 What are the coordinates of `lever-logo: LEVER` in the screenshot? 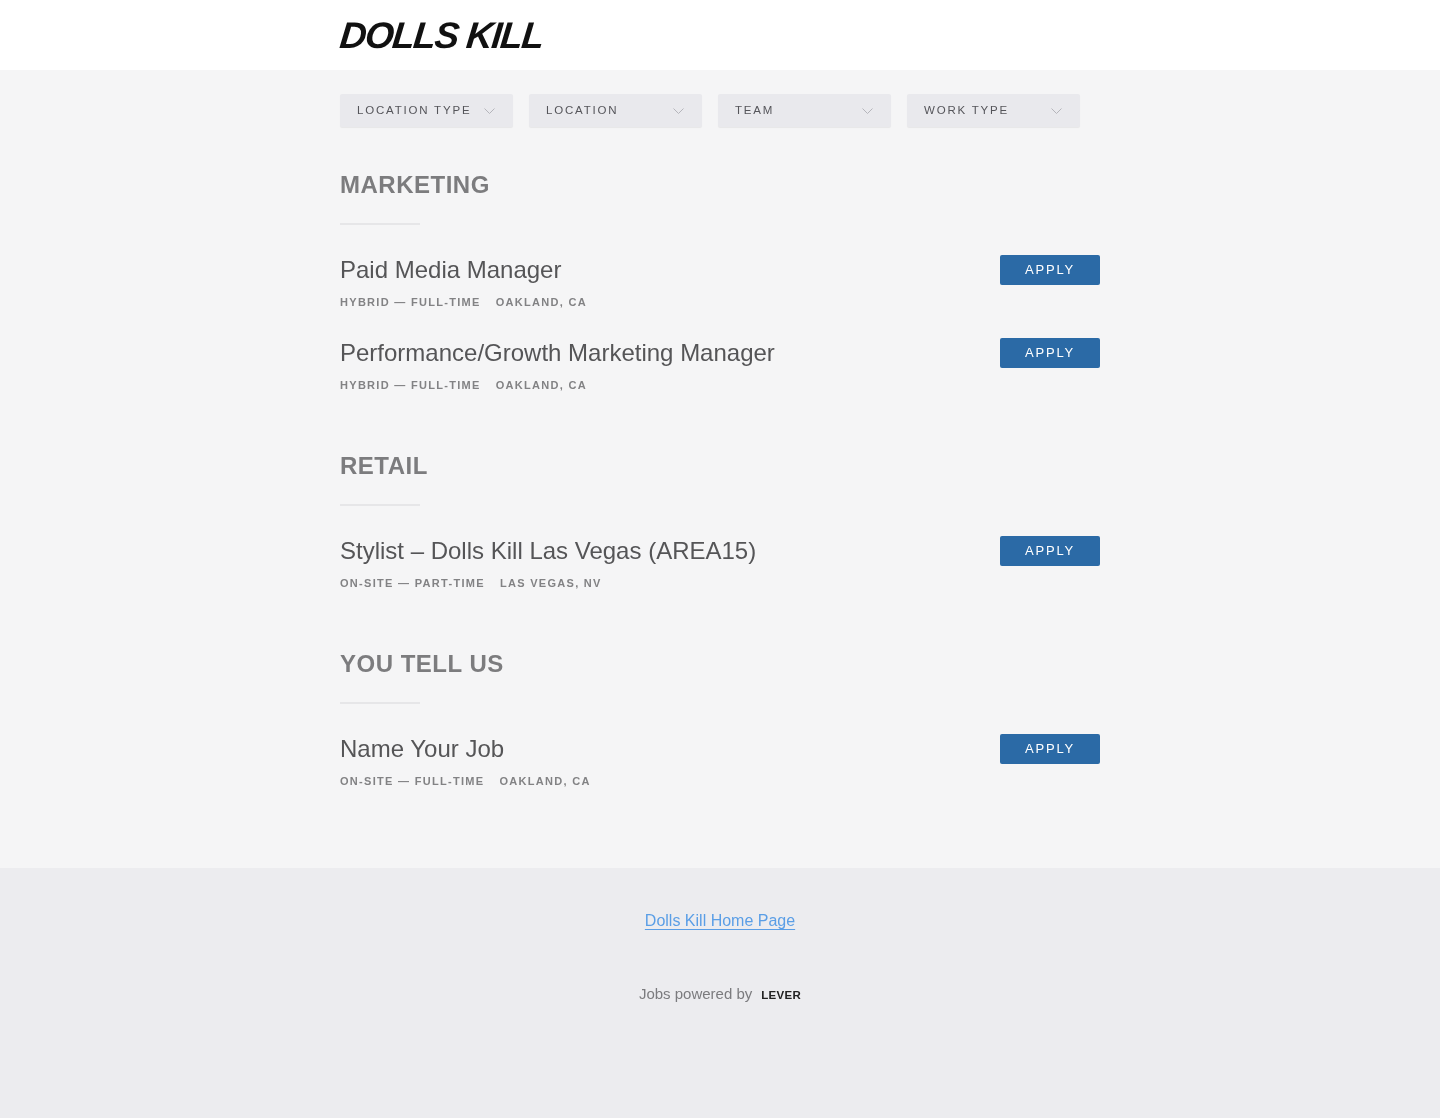 It's located at (781, 995).